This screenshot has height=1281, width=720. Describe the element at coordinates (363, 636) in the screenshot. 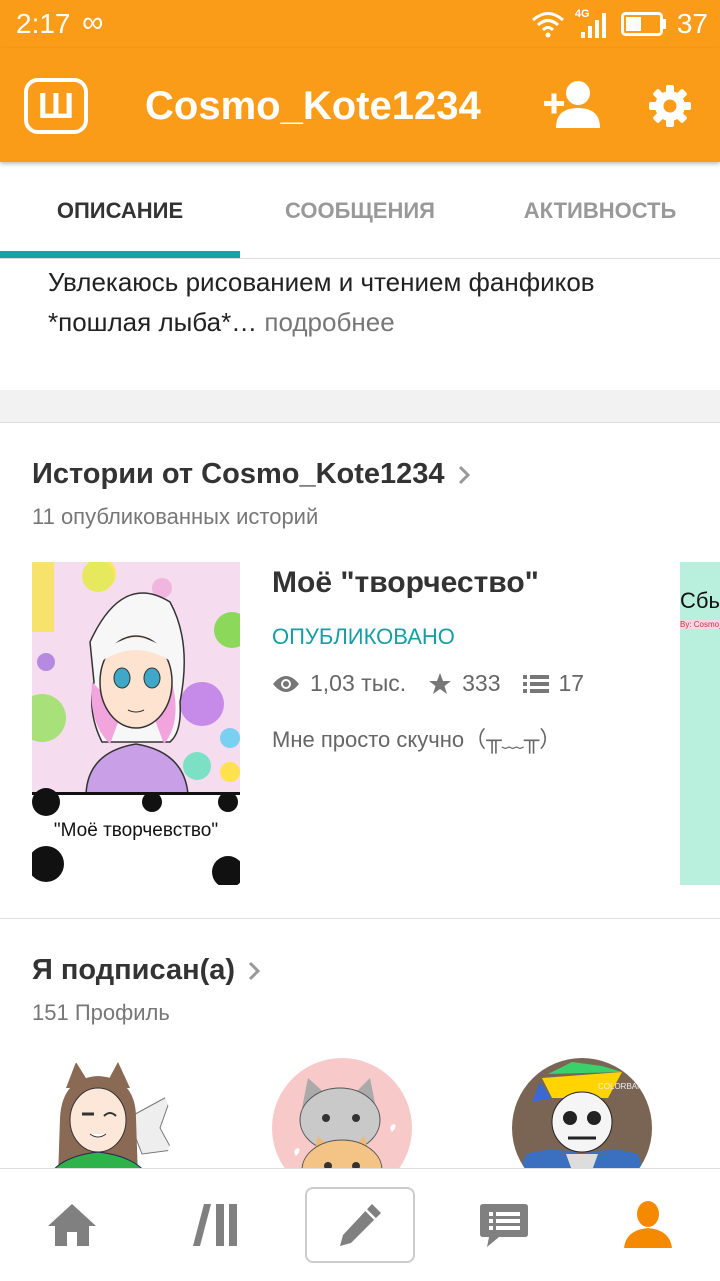

I see `story-status: ОПУБЛИКОВАНО` at that location.